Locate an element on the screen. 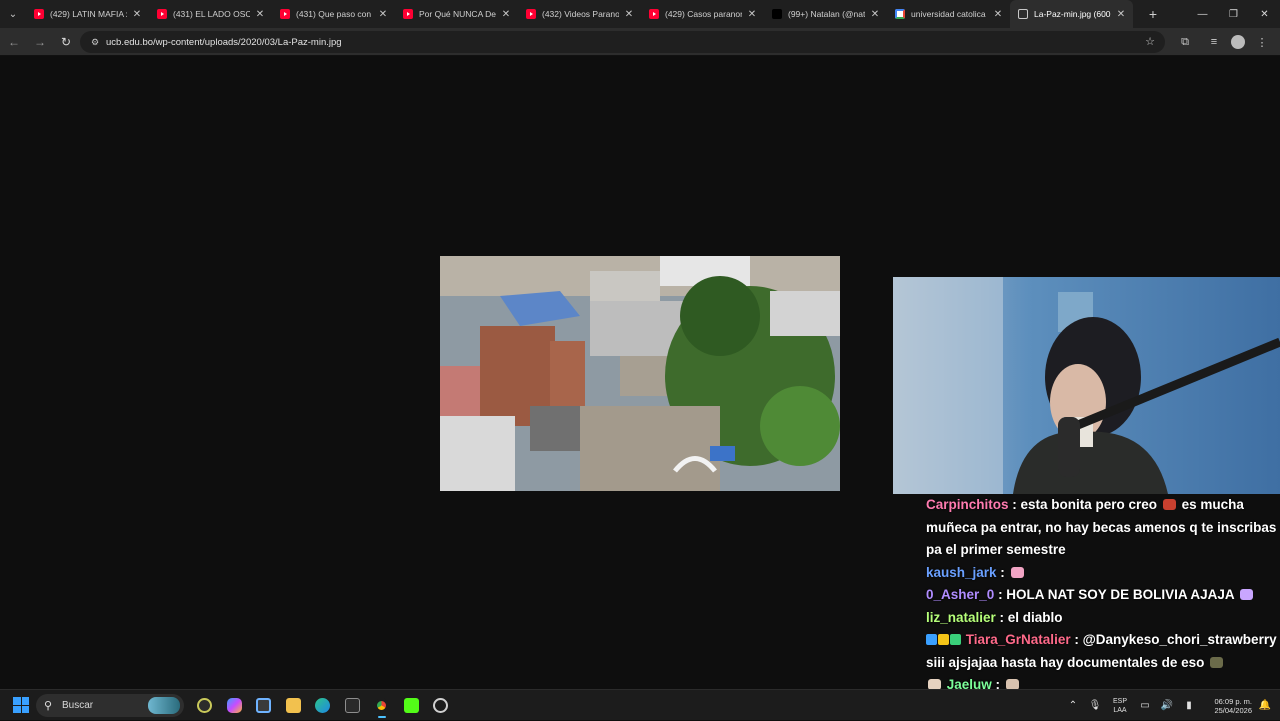  taskbar-app-chrome is located at coordinates (382, 705).